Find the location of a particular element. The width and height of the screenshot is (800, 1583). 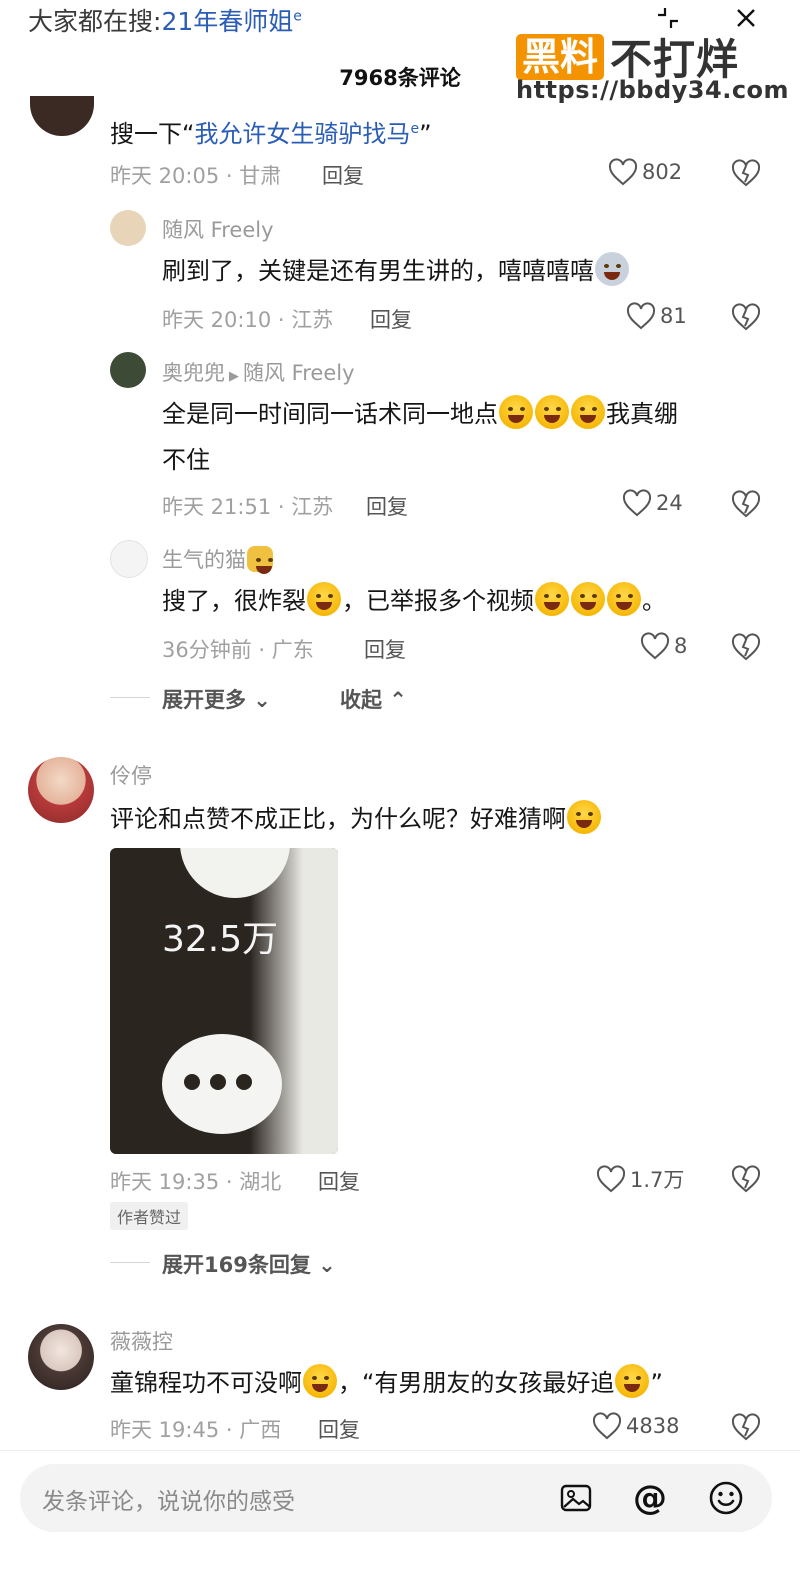

reply-to-username: 随风 Freely is located at coordinates (299, 373).